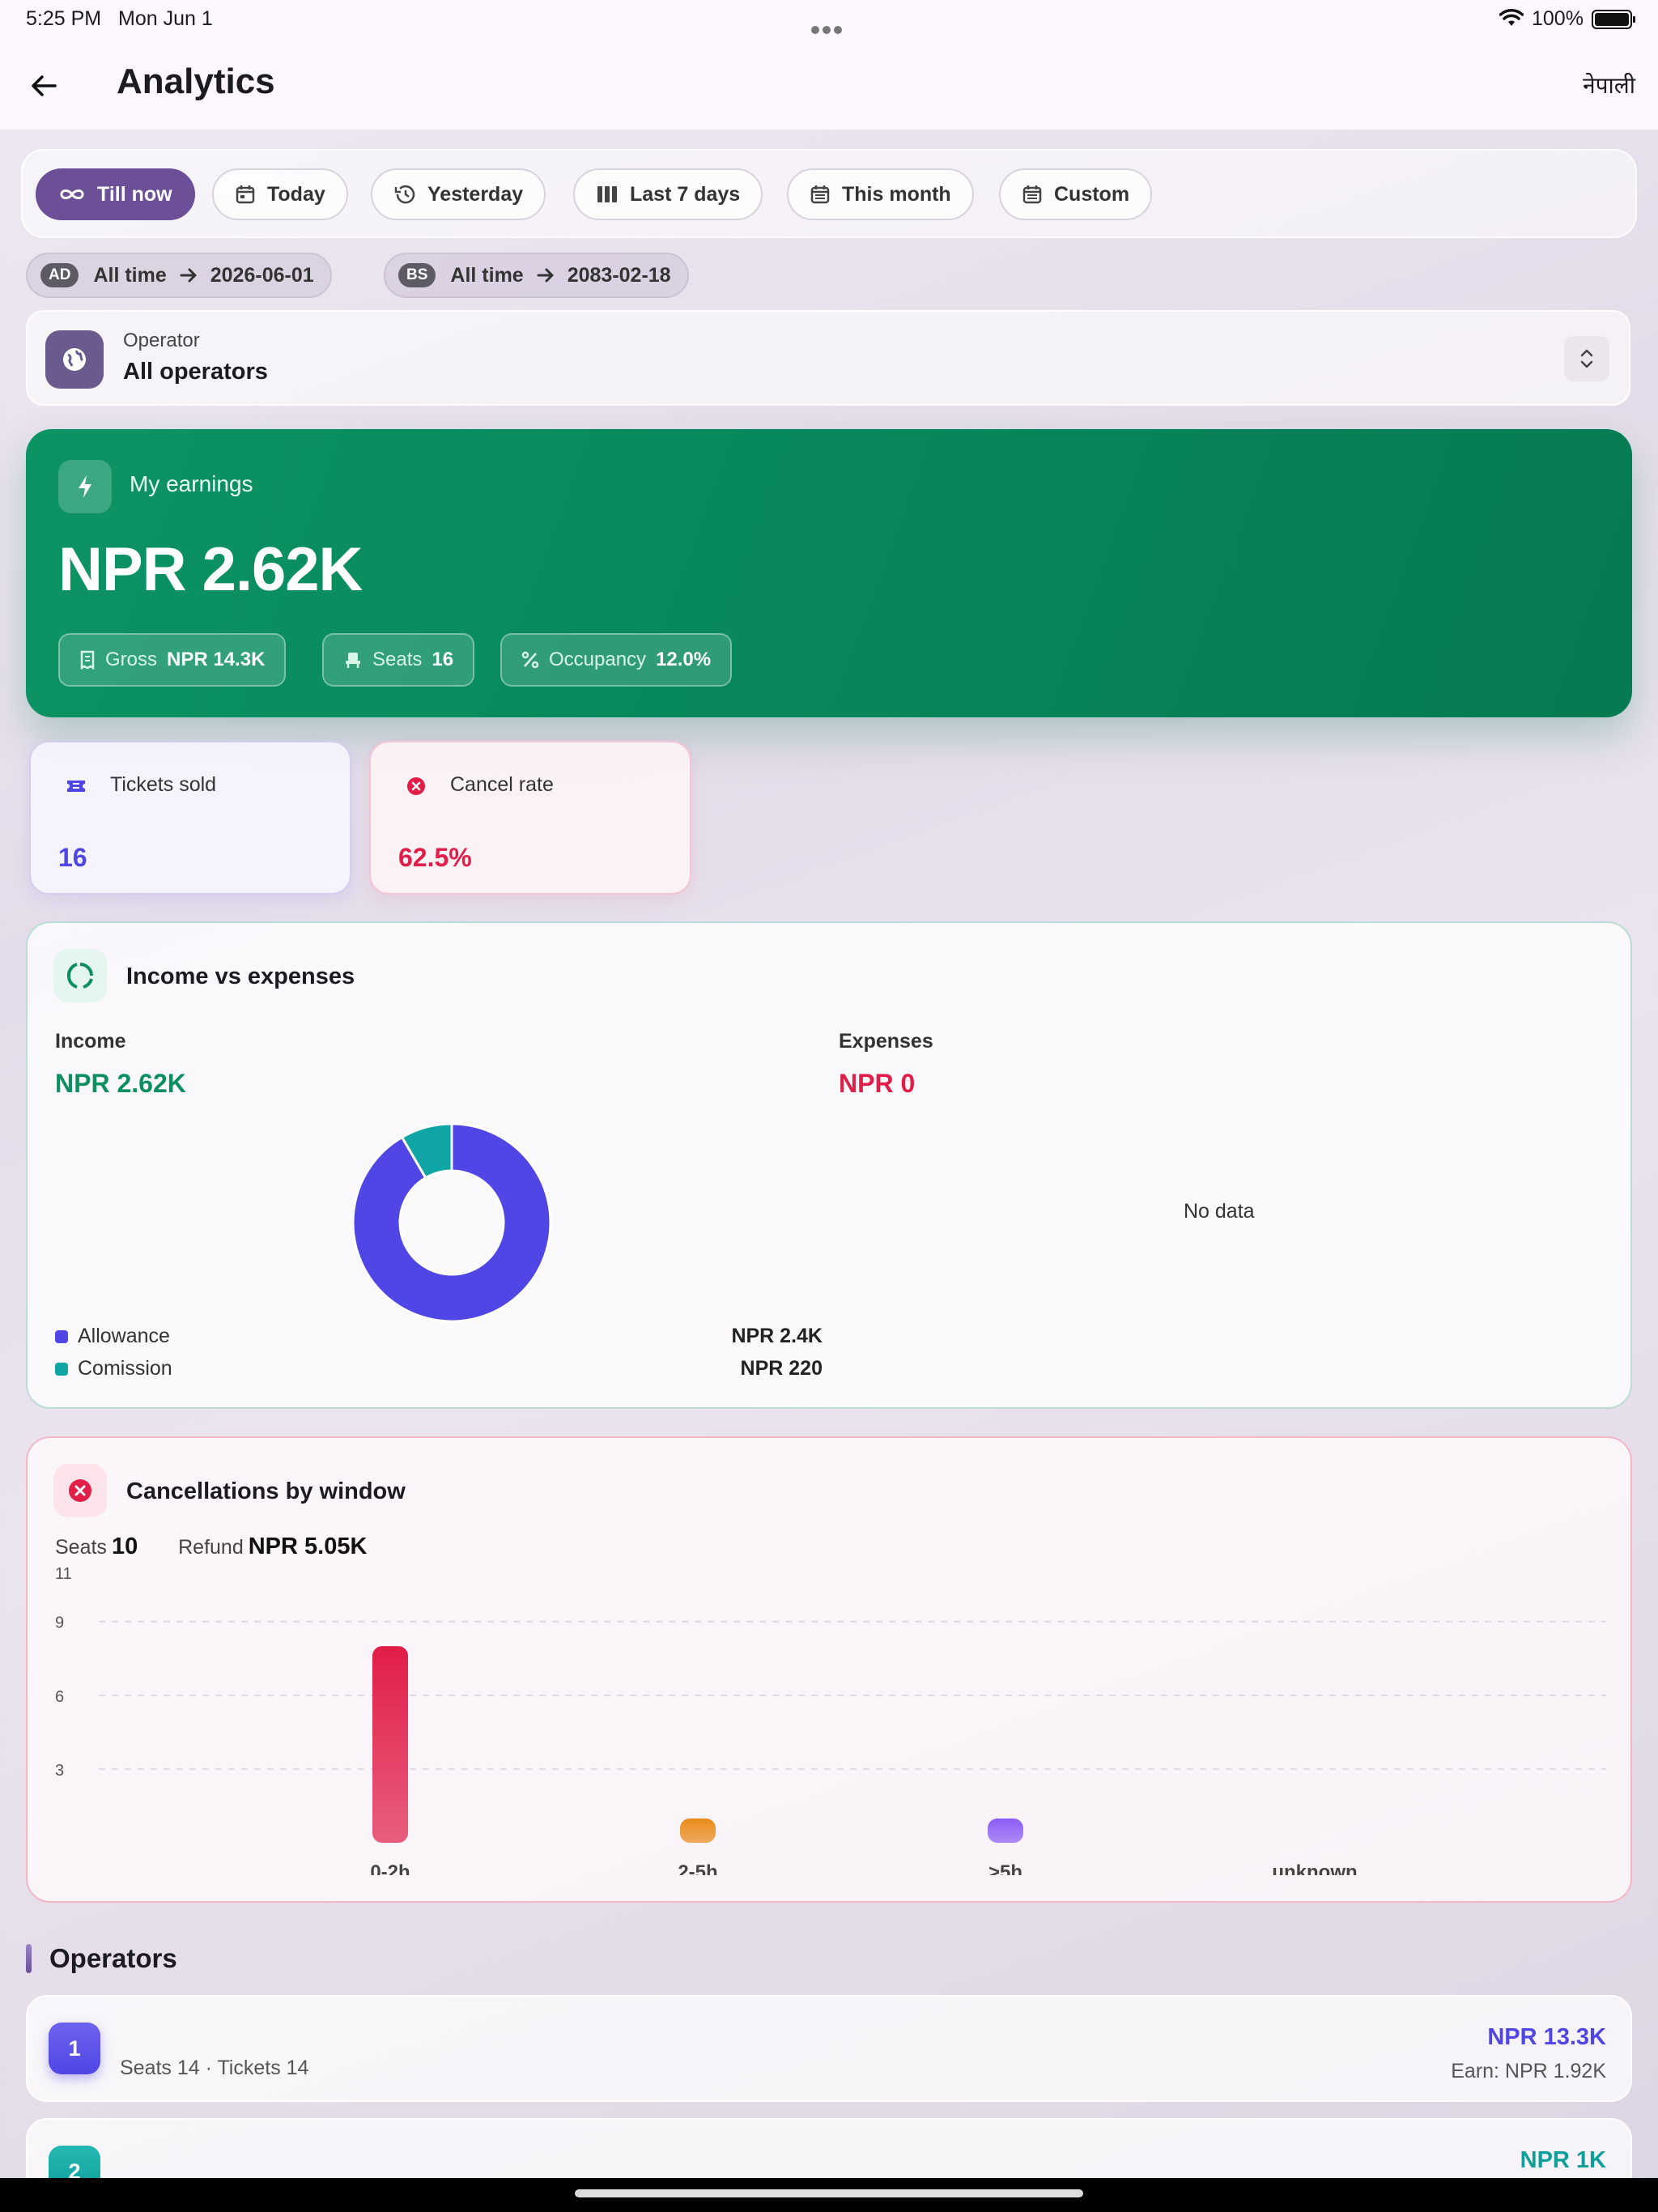 Image resolution: width=1658 pixels, height=2212 pixels. What do you see at coordinates (1005, 1831) in the screenshot?
I see `bar->5h` at bounding box center [1005, 1831].